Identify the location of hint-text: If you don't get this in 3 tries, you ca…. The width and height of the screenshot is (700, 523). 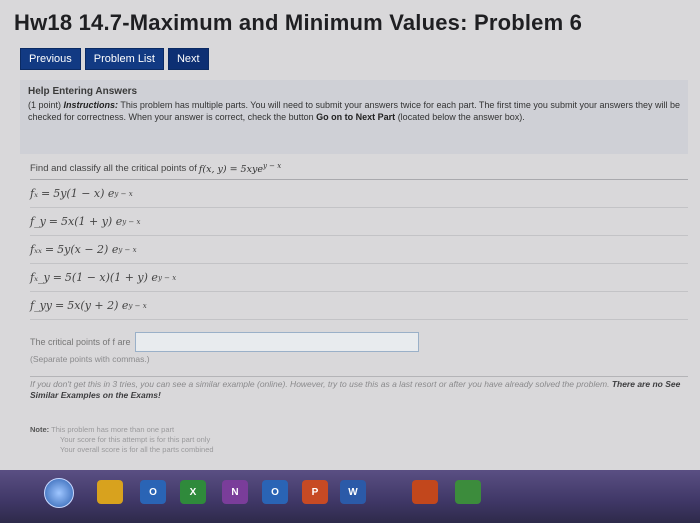
(320, 384).